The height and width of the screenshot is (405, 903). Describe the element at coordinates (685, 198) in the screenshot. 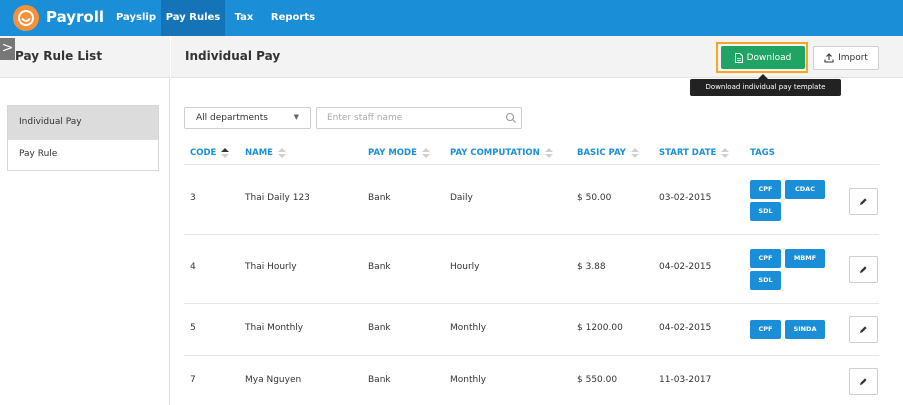

I see `row-1-start-date: 03-02-2015` at that location.